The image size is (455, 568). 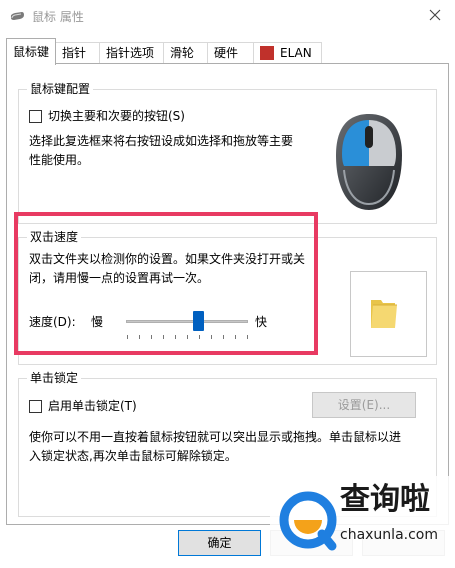 What do you see at coordinates (267, 52) in the screenshot?
I see `elan-icon` at bounding box center [267, 52].